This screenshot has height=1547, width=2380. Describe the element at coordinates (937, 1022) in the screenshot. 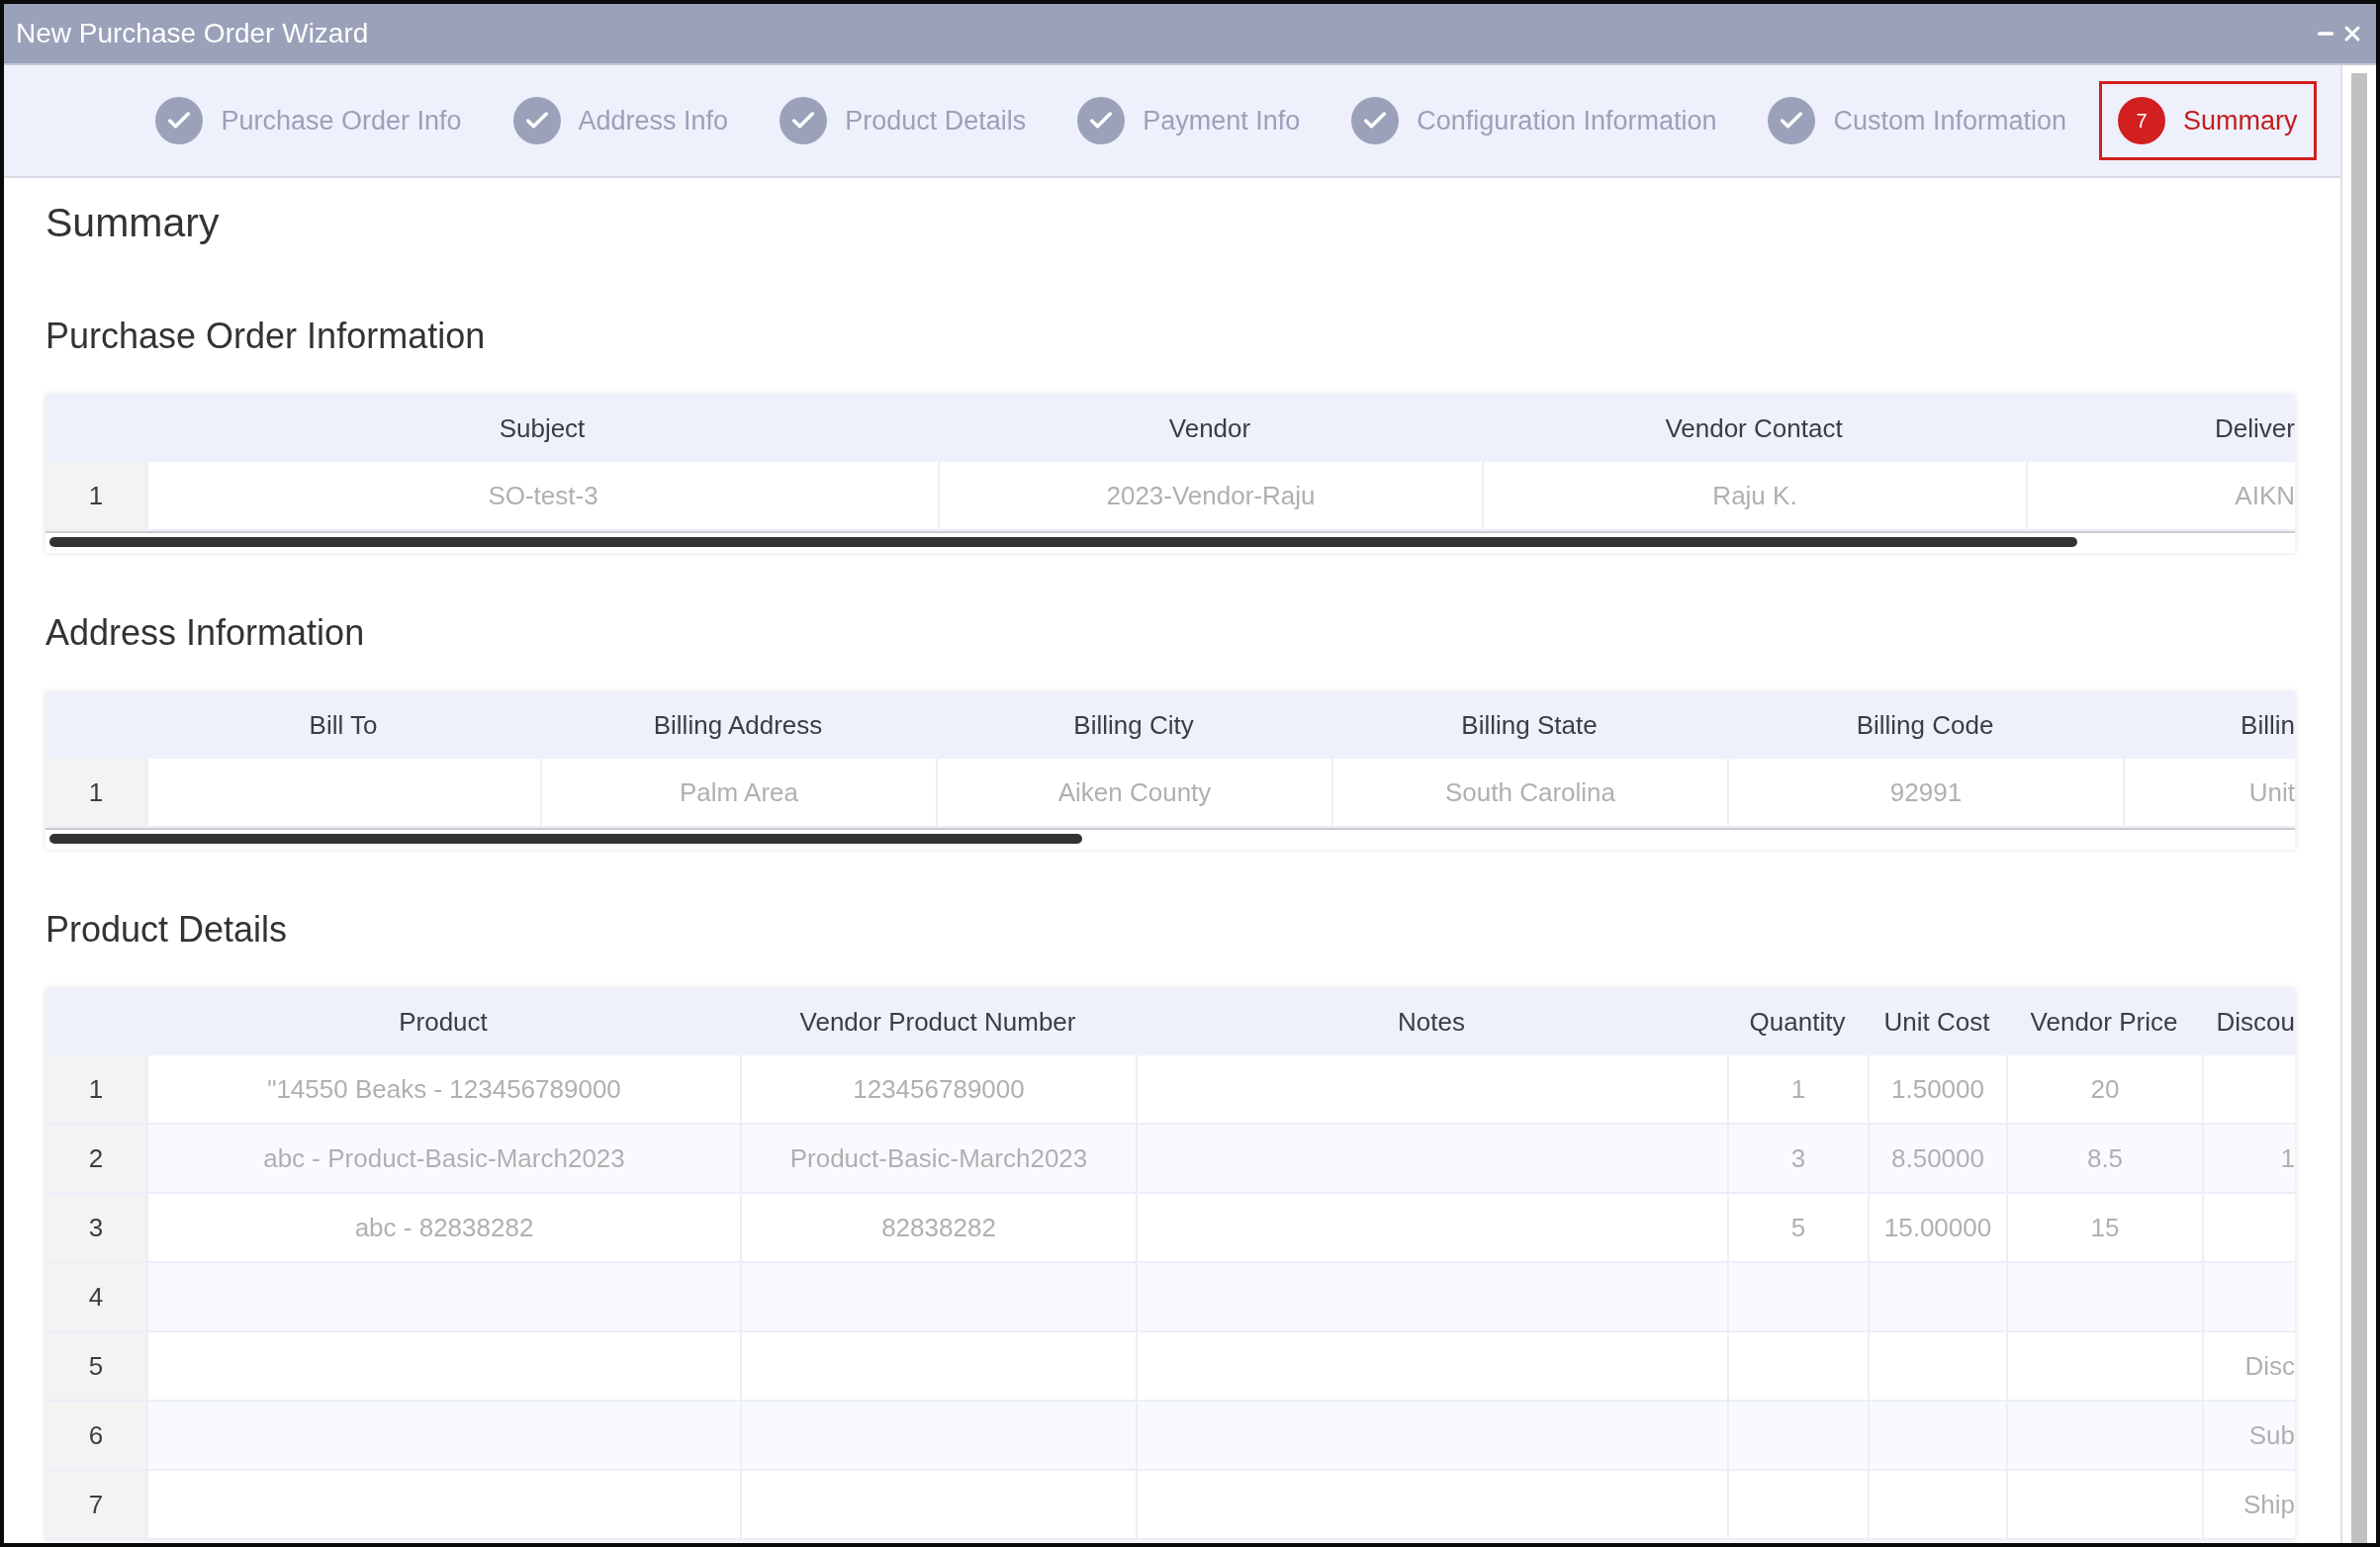

I see `column-header: Vendor Product Number` at that location.